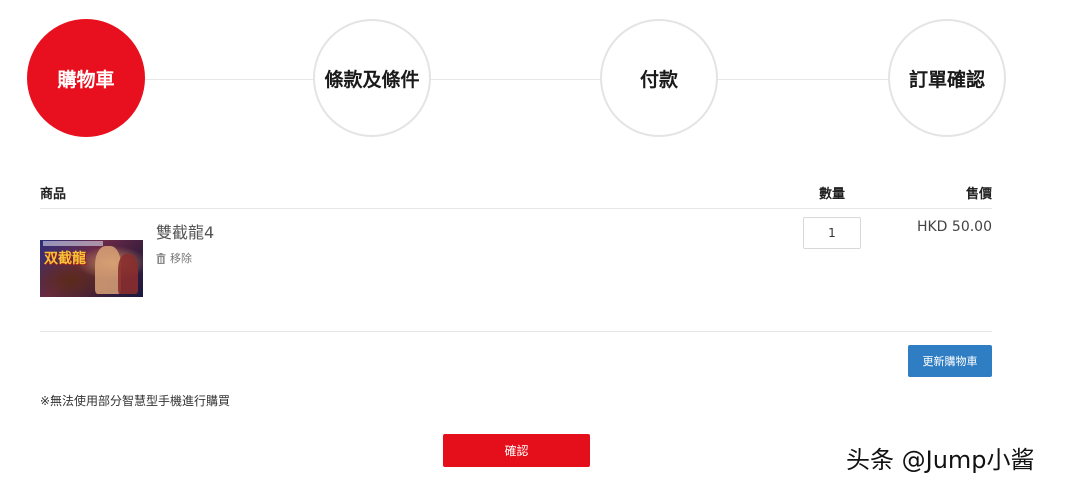 This screenshot has height=486, width=1080. I want to click on product-name-link: 雙截龍4, so click(185, 231).